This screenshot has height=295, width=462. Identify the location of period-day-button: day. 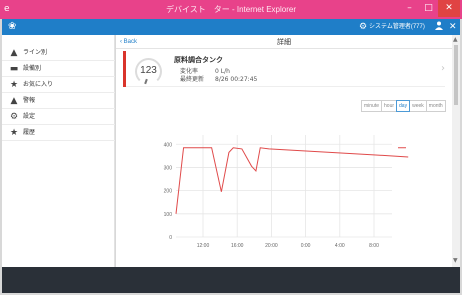
(403, 106).